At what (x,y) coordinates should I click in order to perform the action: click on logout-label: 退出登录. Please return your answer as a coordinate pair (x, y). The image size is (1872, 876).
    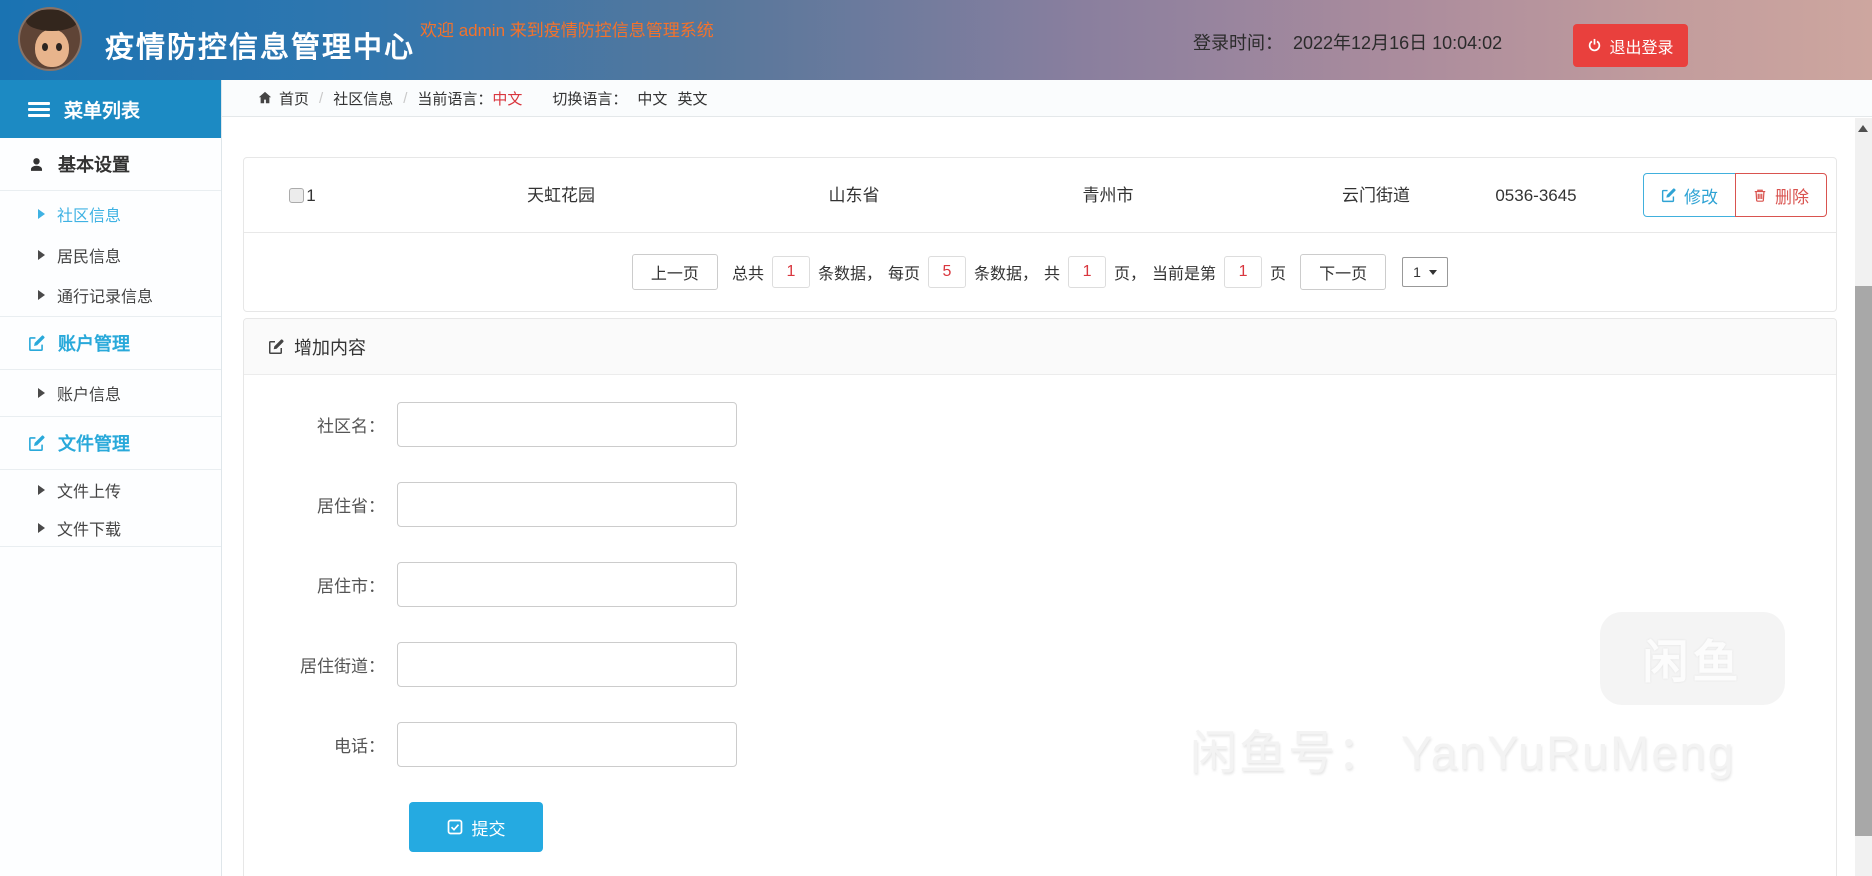
    Looking at the image, I should click on (1641, 48).